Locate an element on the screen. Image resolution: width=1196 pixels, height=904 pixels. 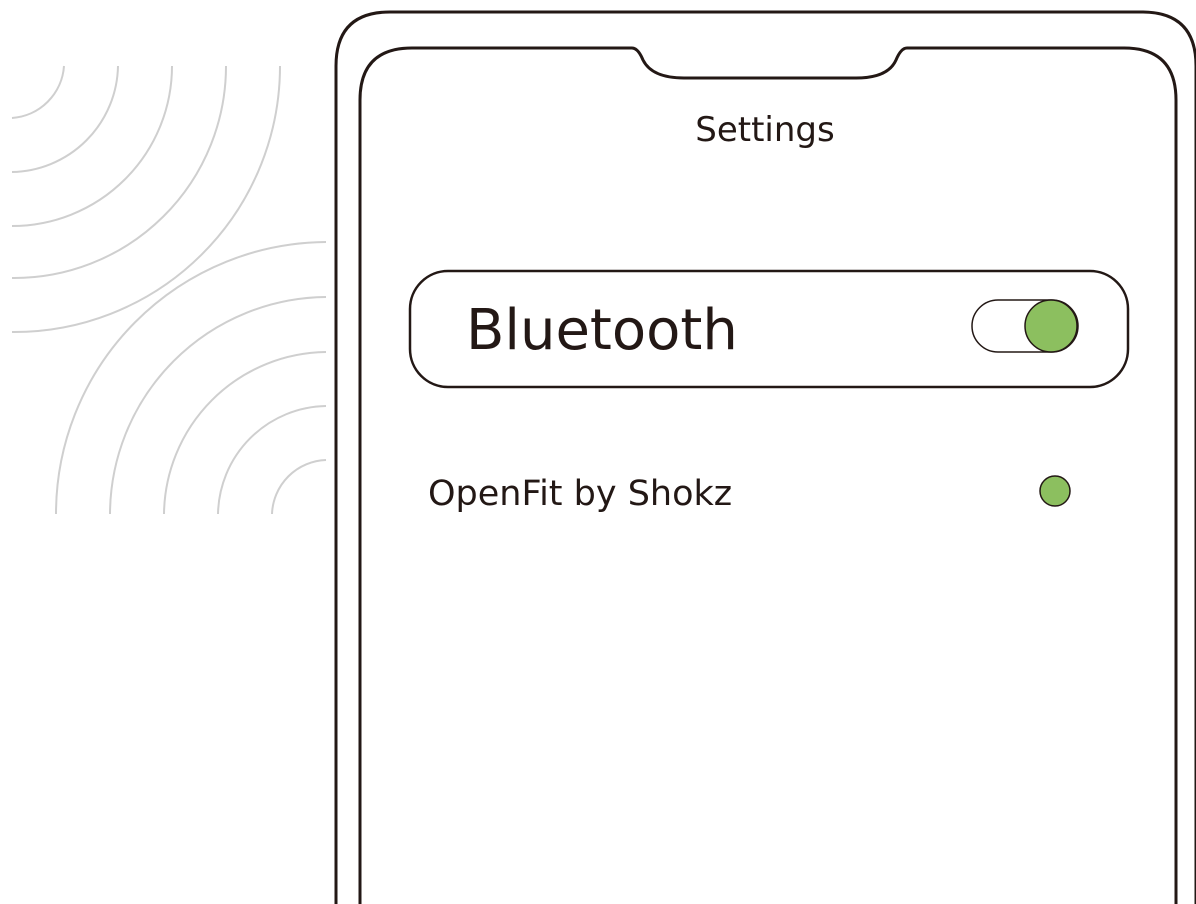
page-title: Settings is located at coordinates (765, 130).